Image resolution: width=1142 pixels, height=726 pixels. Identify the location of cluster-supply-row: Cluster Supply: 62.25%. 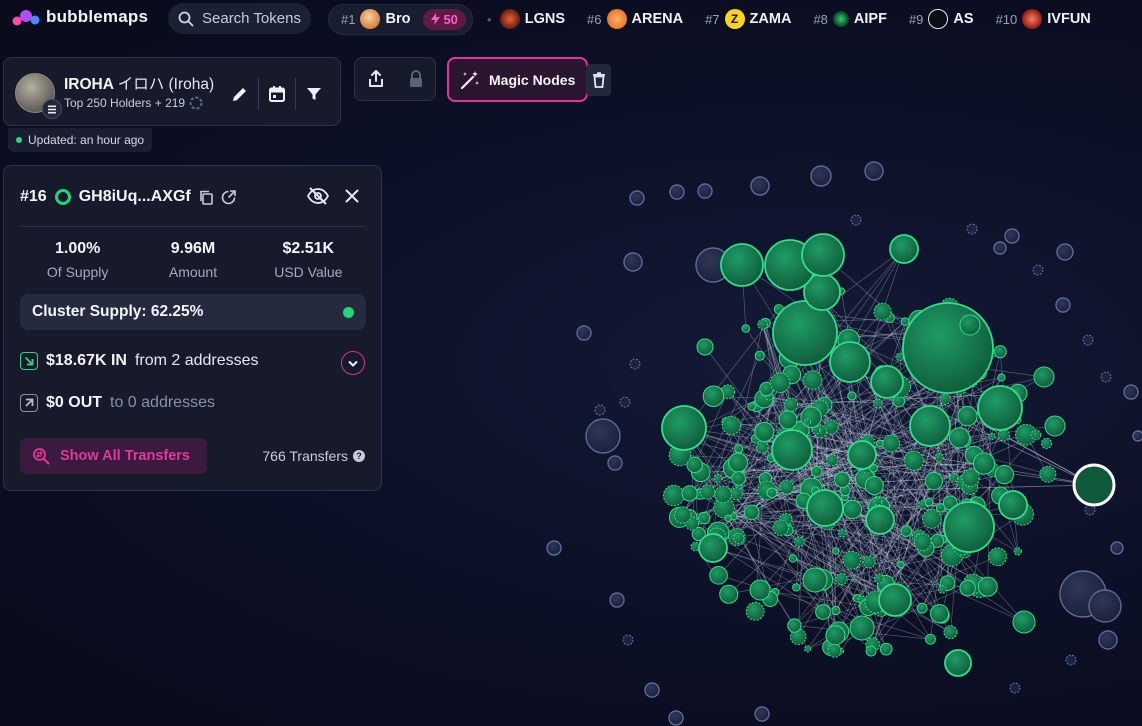
(193, 312).